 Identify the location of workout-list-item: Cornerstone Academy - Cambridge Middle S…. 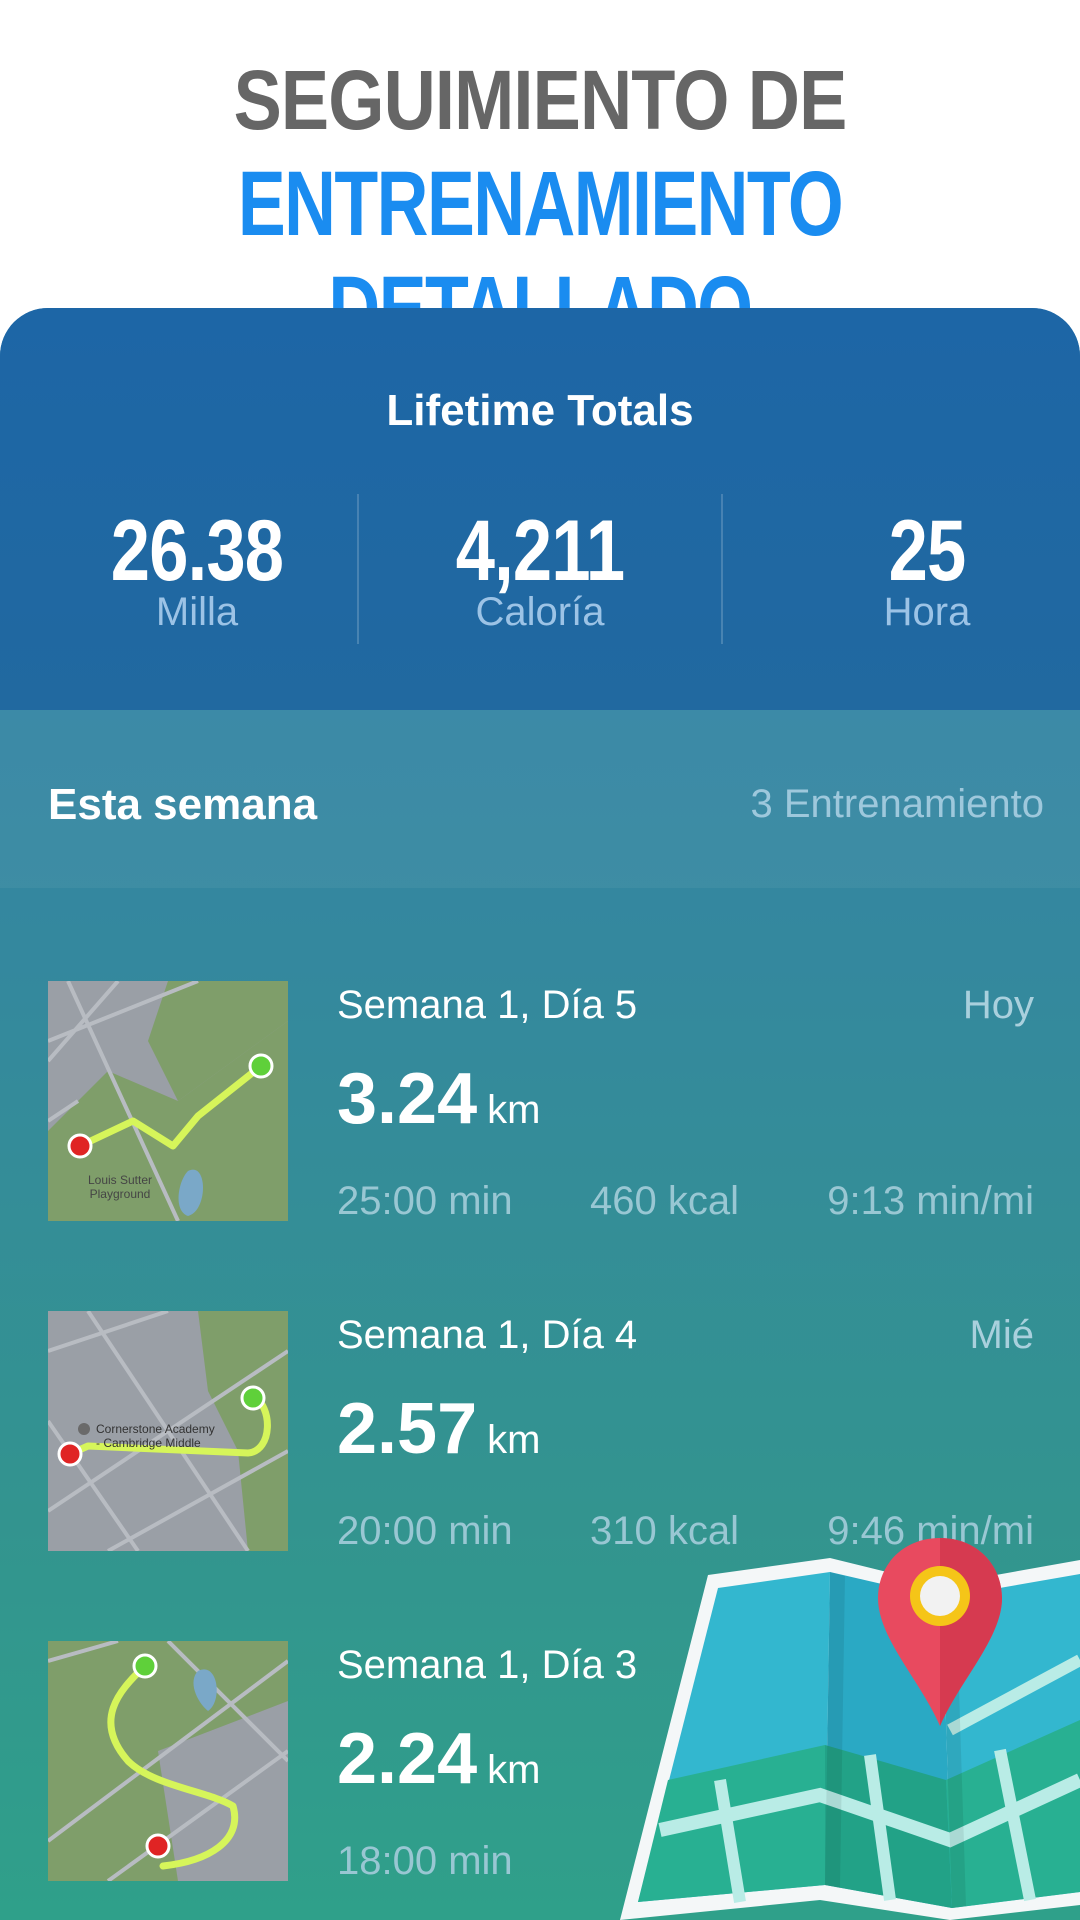
(540, 1432).